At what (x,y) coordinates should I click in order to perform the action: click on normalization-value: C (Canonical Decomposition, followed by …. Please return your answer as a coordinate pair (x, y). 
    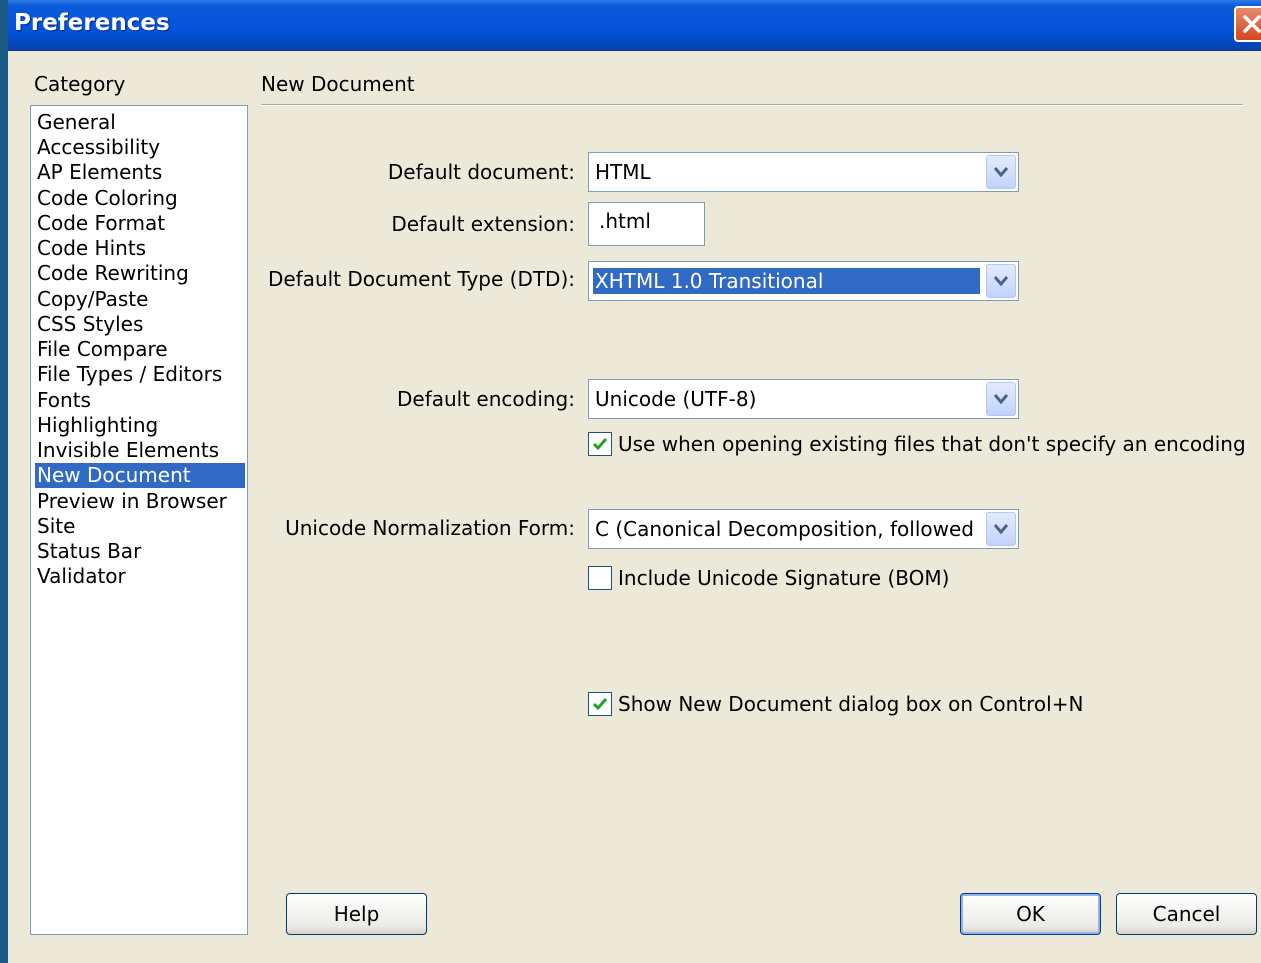
    Looking at the image, I should click on (787, 529).